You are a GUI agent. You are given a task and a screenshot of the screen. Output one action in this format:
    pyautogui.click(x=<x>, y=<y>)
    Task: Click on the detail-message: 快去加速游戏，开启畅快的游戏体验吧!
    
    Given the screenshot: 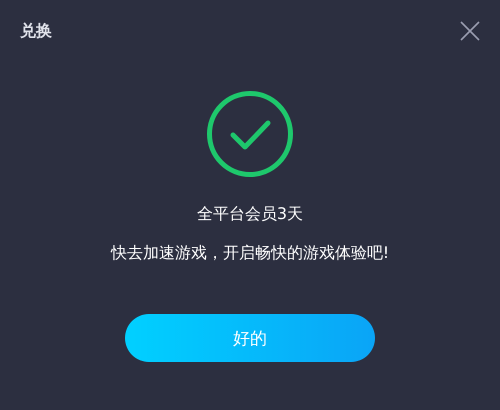 What is the action you would take?
    pyautogui.click(x=250, y=253)
    